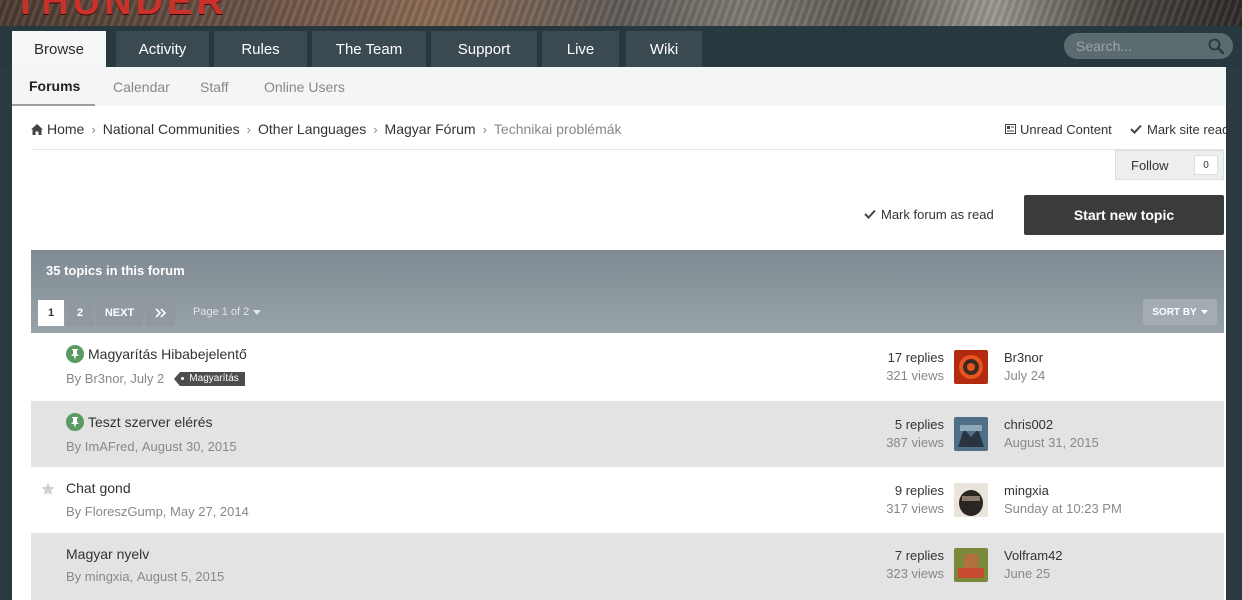  Describe the element at coordinates (53, 86) in the screenshot. I see `subnav-forums: Forums` at that location.